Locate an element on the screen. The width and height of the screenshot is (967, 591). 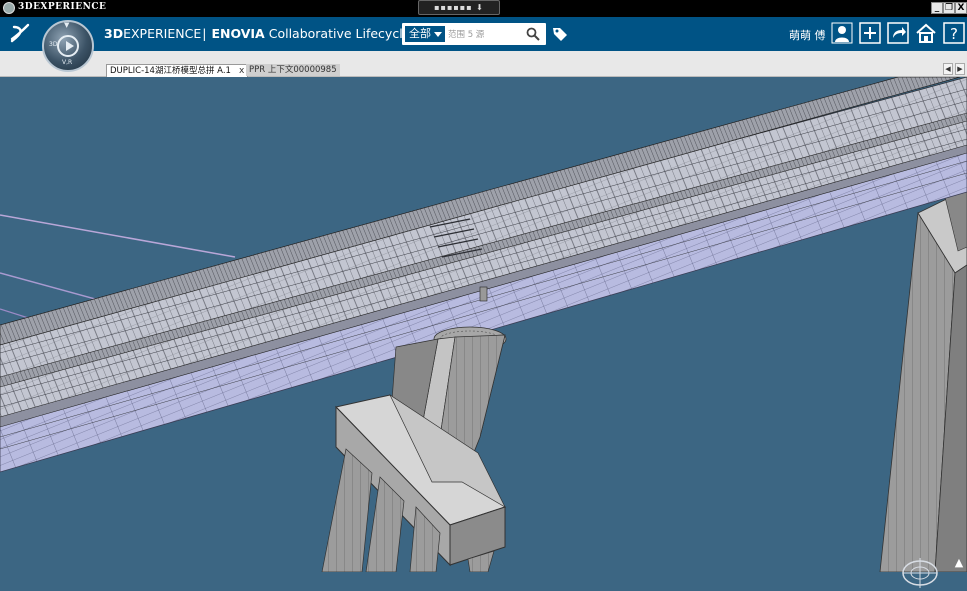
add-icon is located at coordinates (870, 33).